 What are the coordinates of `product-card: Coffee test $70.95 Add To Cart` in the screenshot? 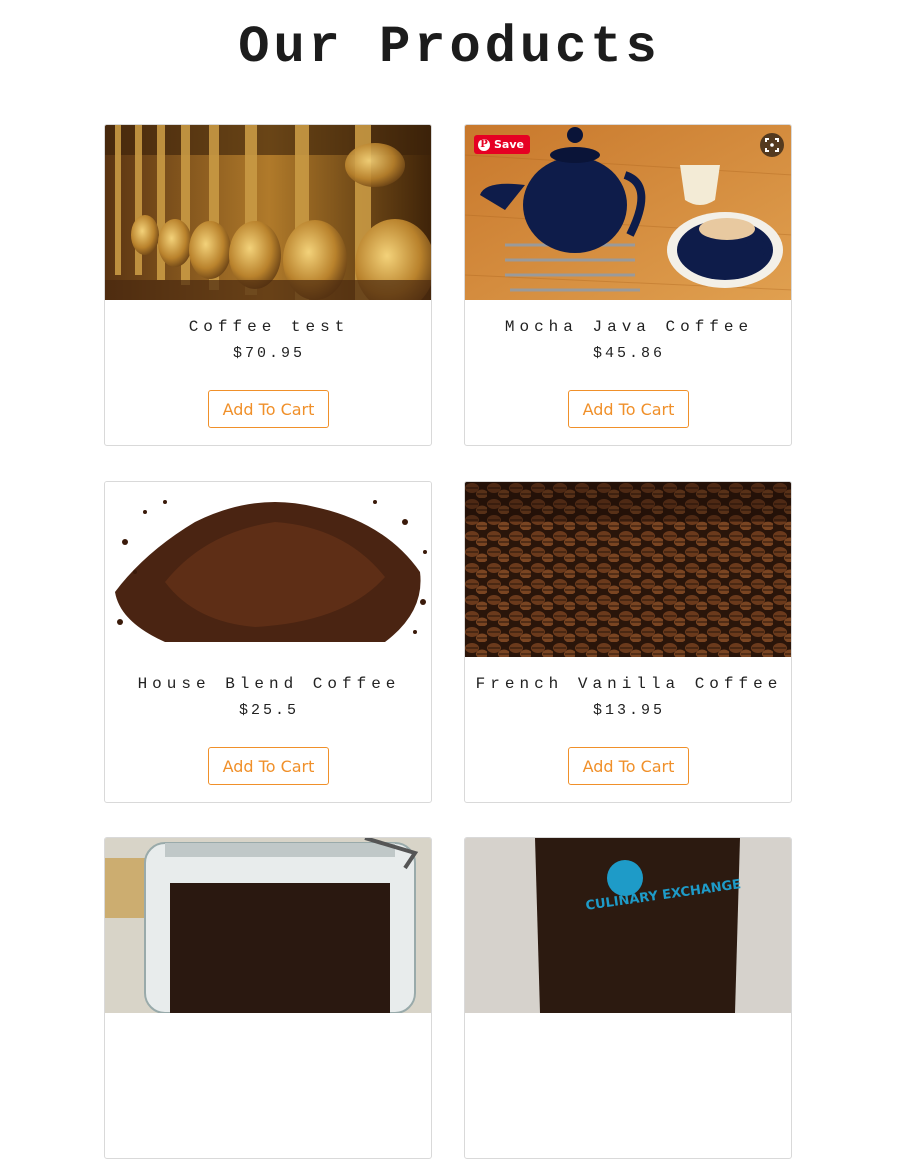 It's located at (268, 285).